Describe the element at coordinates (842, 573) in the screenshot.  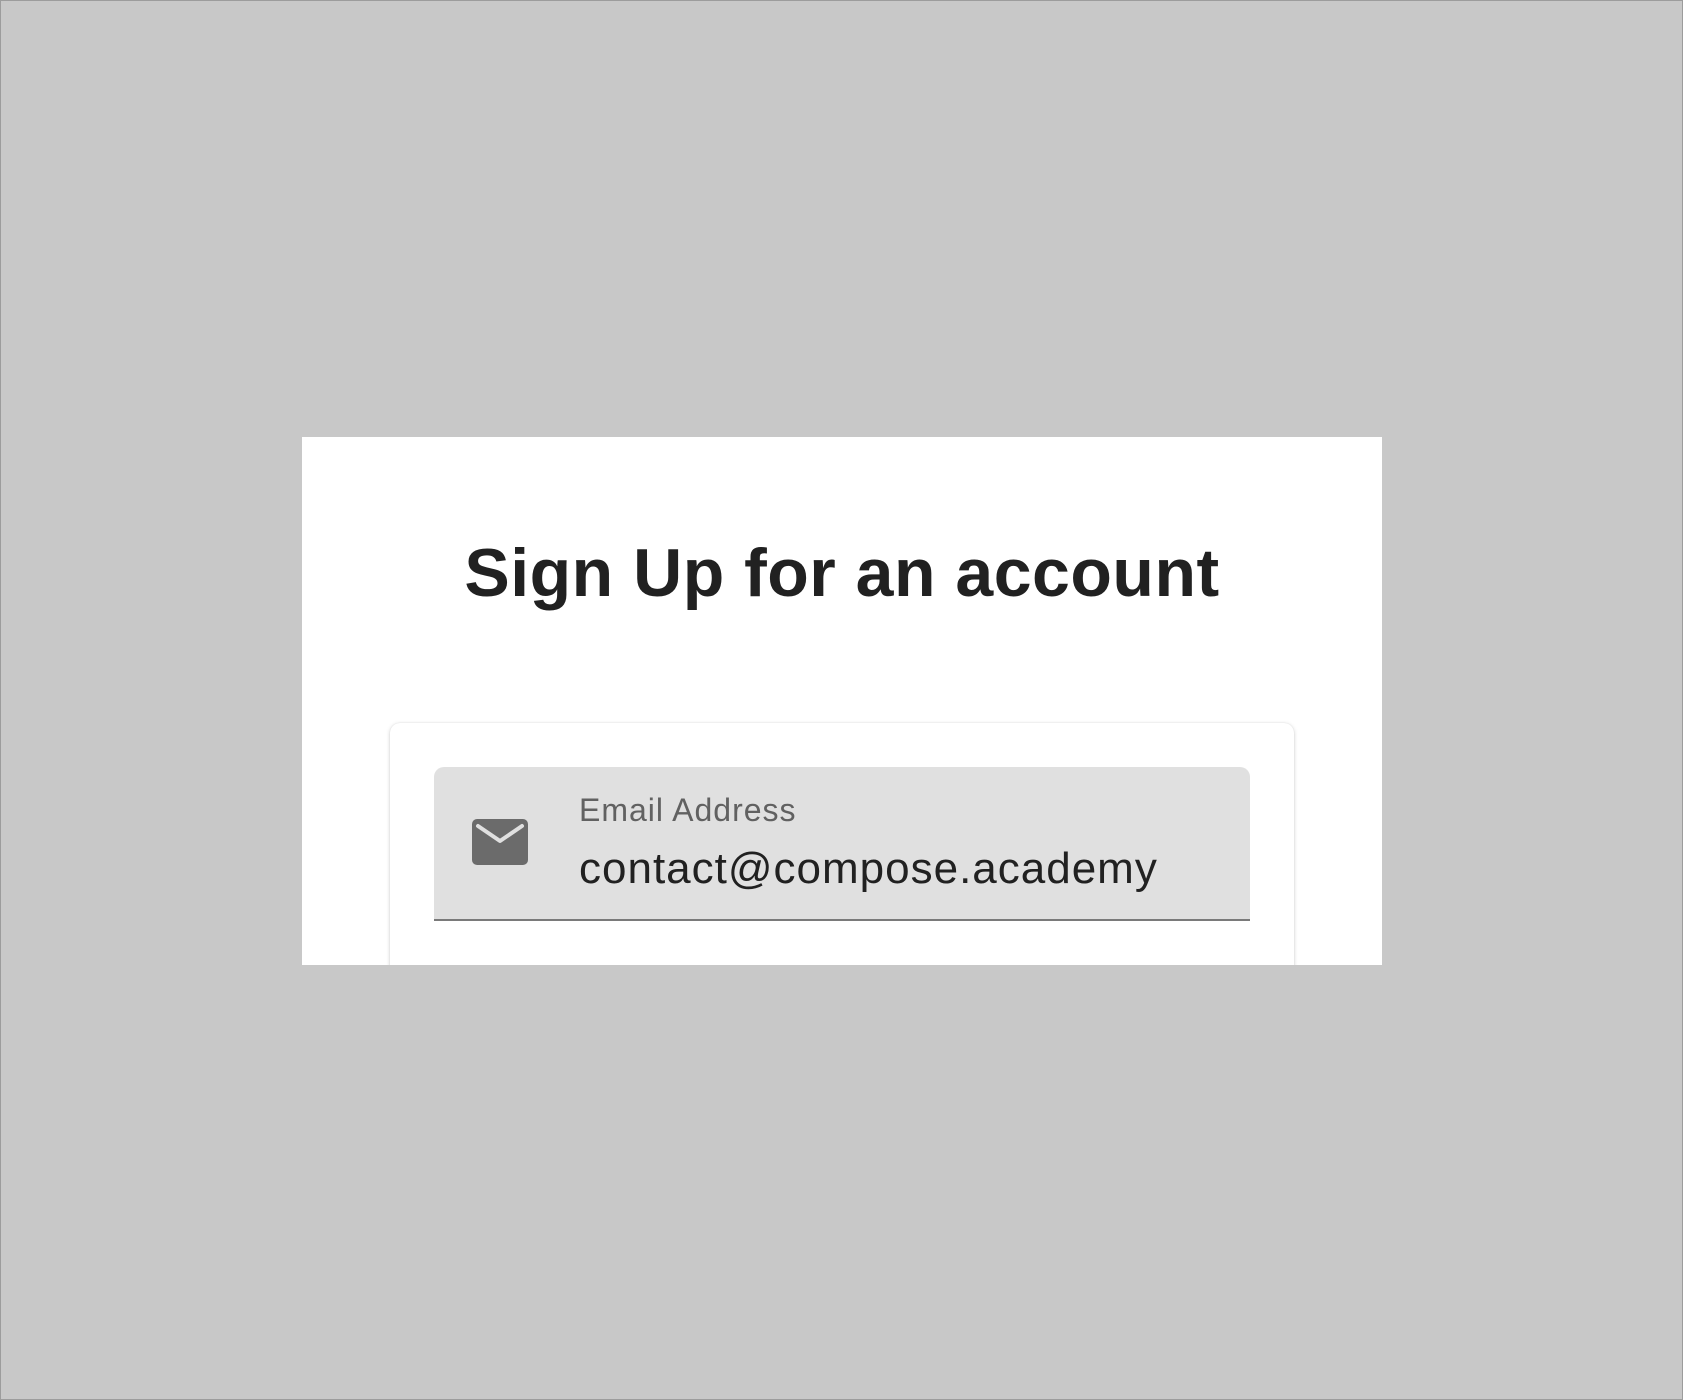
I see `page-title: Sign Up for an account` at that location.